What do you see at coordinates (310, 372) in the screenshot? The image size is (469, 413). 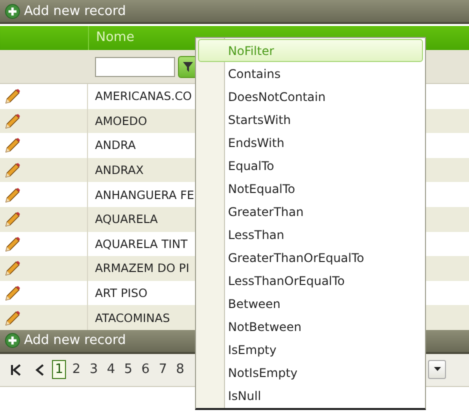 I see `menu-item: NotIsEmpty` at bounding box center [310, 372].